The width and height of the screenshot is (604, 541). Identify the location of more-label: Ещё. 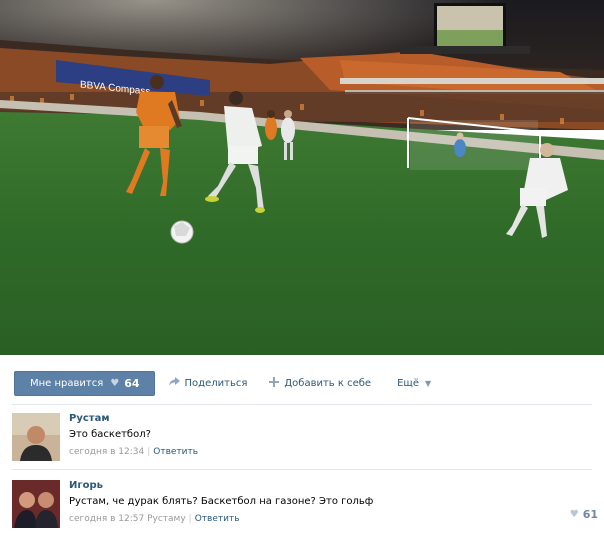
(408, 383).